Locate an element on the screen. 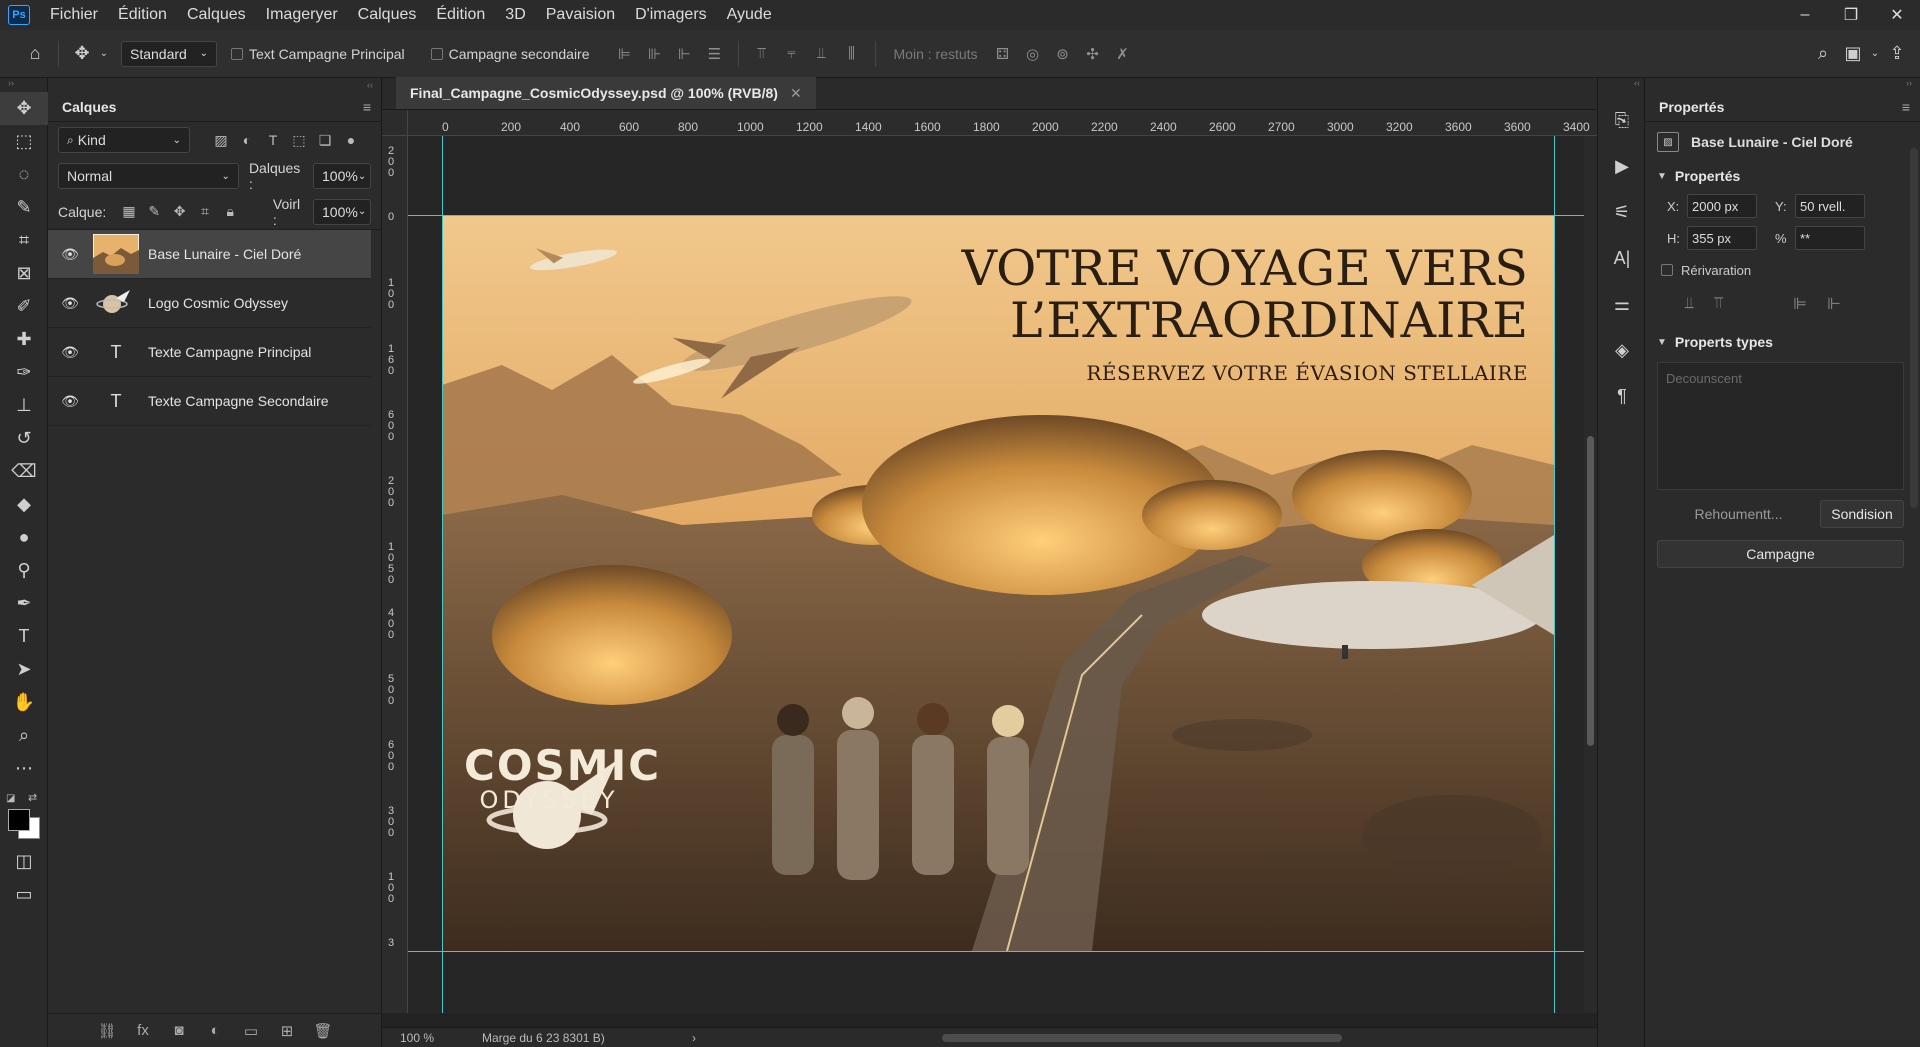 The image size is (1920, 1047). guide-line-vertical is located at coordinates (1554, 574).